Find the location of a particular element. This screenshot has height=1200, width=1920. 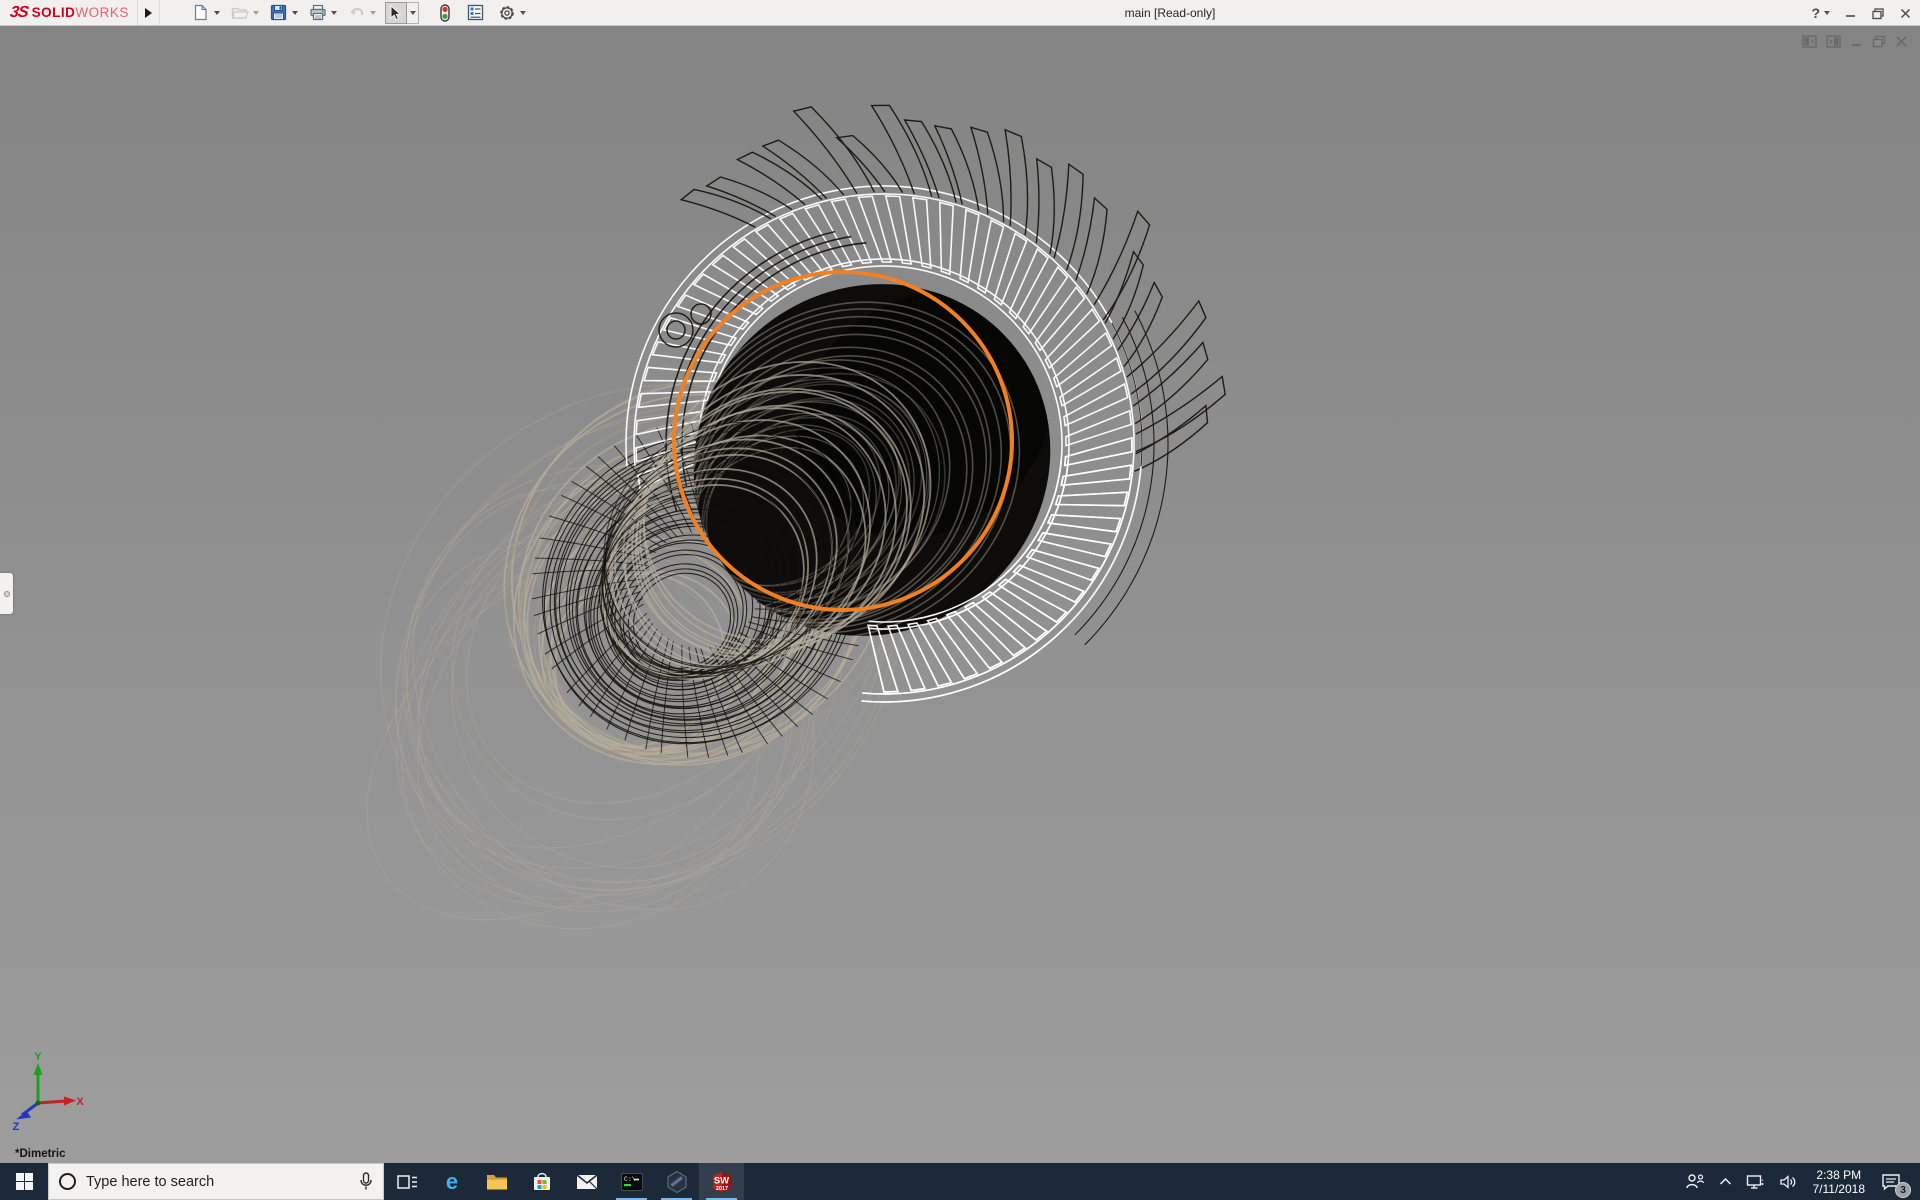

select-tool-button is located at coordinates (395, 12).